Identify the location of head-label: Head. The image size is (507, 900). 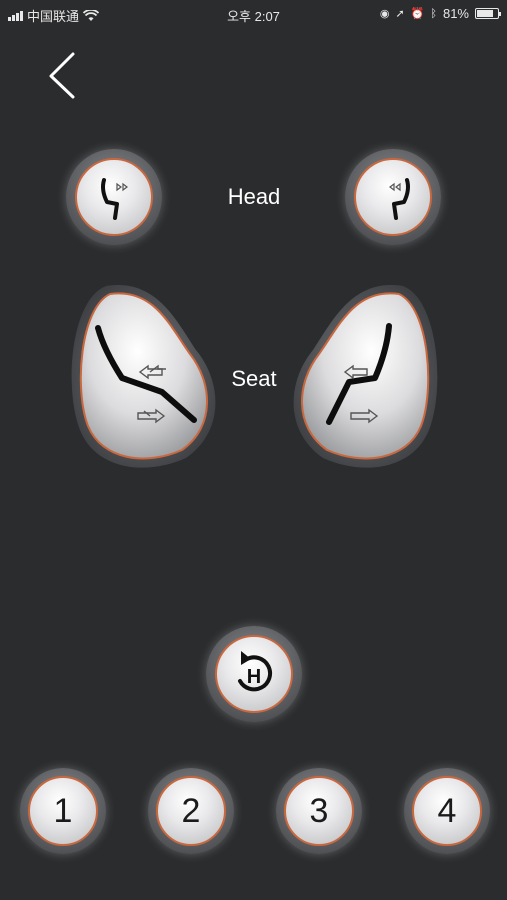
(254, 196).